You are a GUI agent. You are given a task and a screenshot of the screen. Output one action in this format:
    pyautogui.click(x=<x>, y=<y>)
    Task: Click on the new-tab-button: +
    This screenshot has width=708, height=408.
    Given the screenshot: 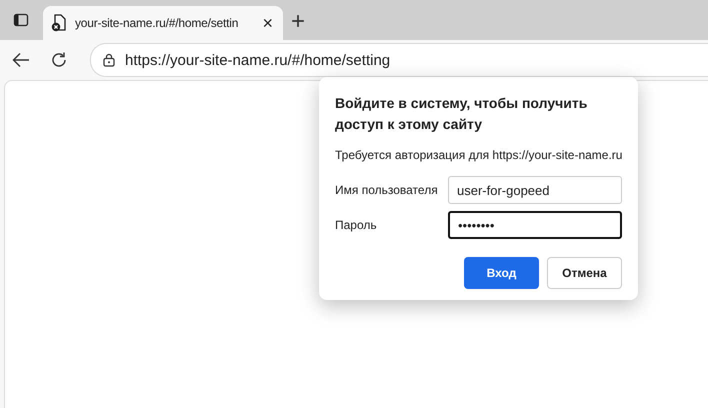 What is the action you would take?
    pyautogui.click(x=298, y=22)
    